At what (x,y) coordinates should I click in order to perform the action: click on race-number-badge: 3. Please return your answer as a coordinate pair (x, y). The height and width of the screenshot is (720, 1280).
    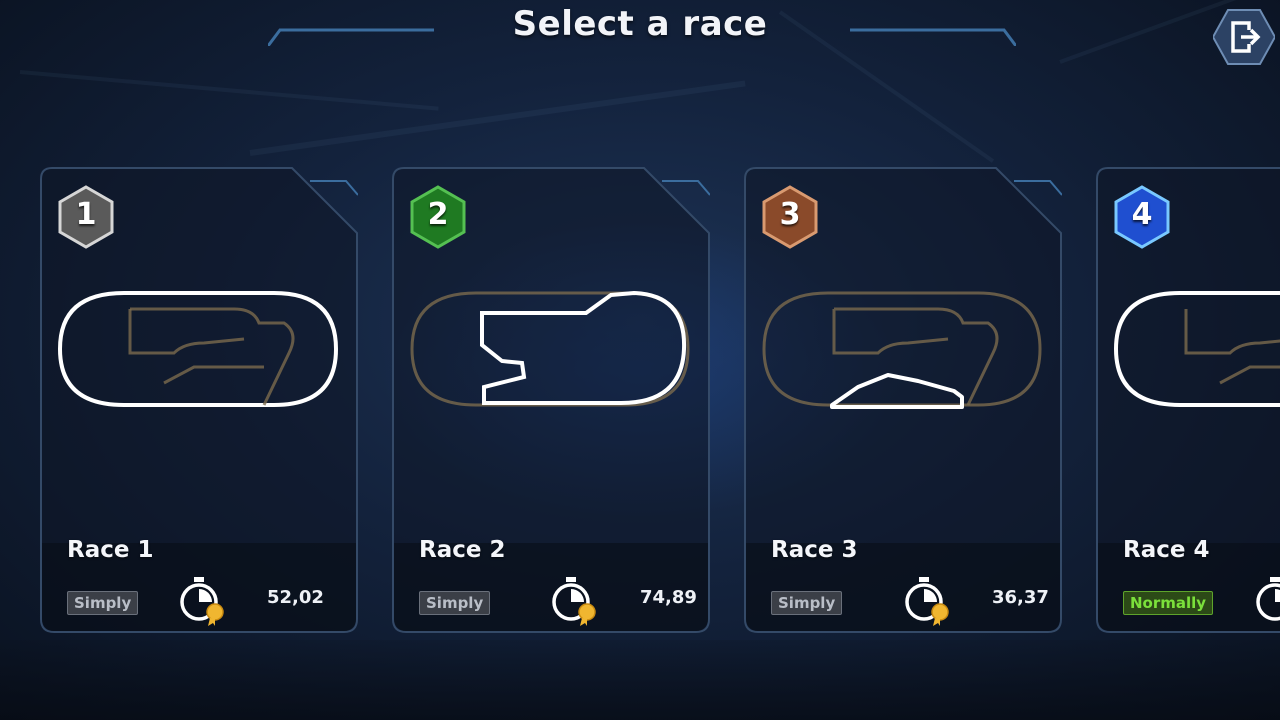
    Looking at the image, I should click on (790, 217).